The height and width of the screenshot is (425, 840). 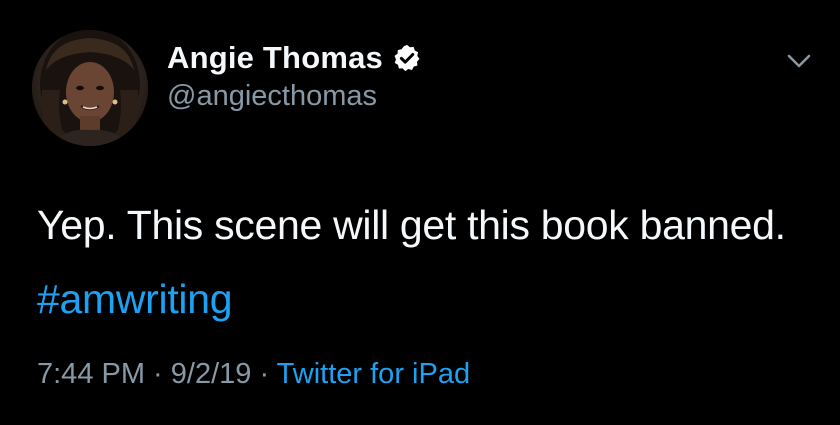 I want to click on avatar, so click(x=90, y=88).